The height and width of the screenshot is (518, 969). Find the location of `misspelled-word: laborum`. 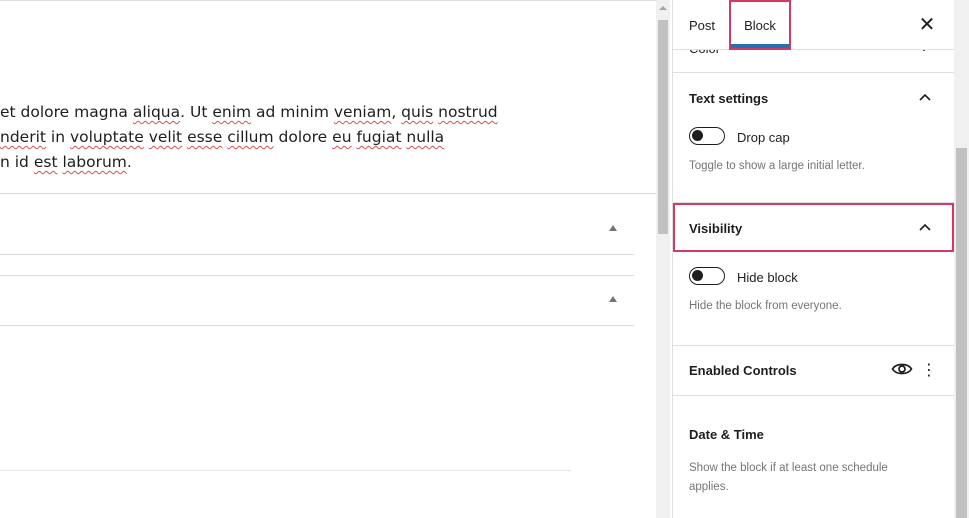

misspelled-word: laborum is located at coordinates (94, 162).